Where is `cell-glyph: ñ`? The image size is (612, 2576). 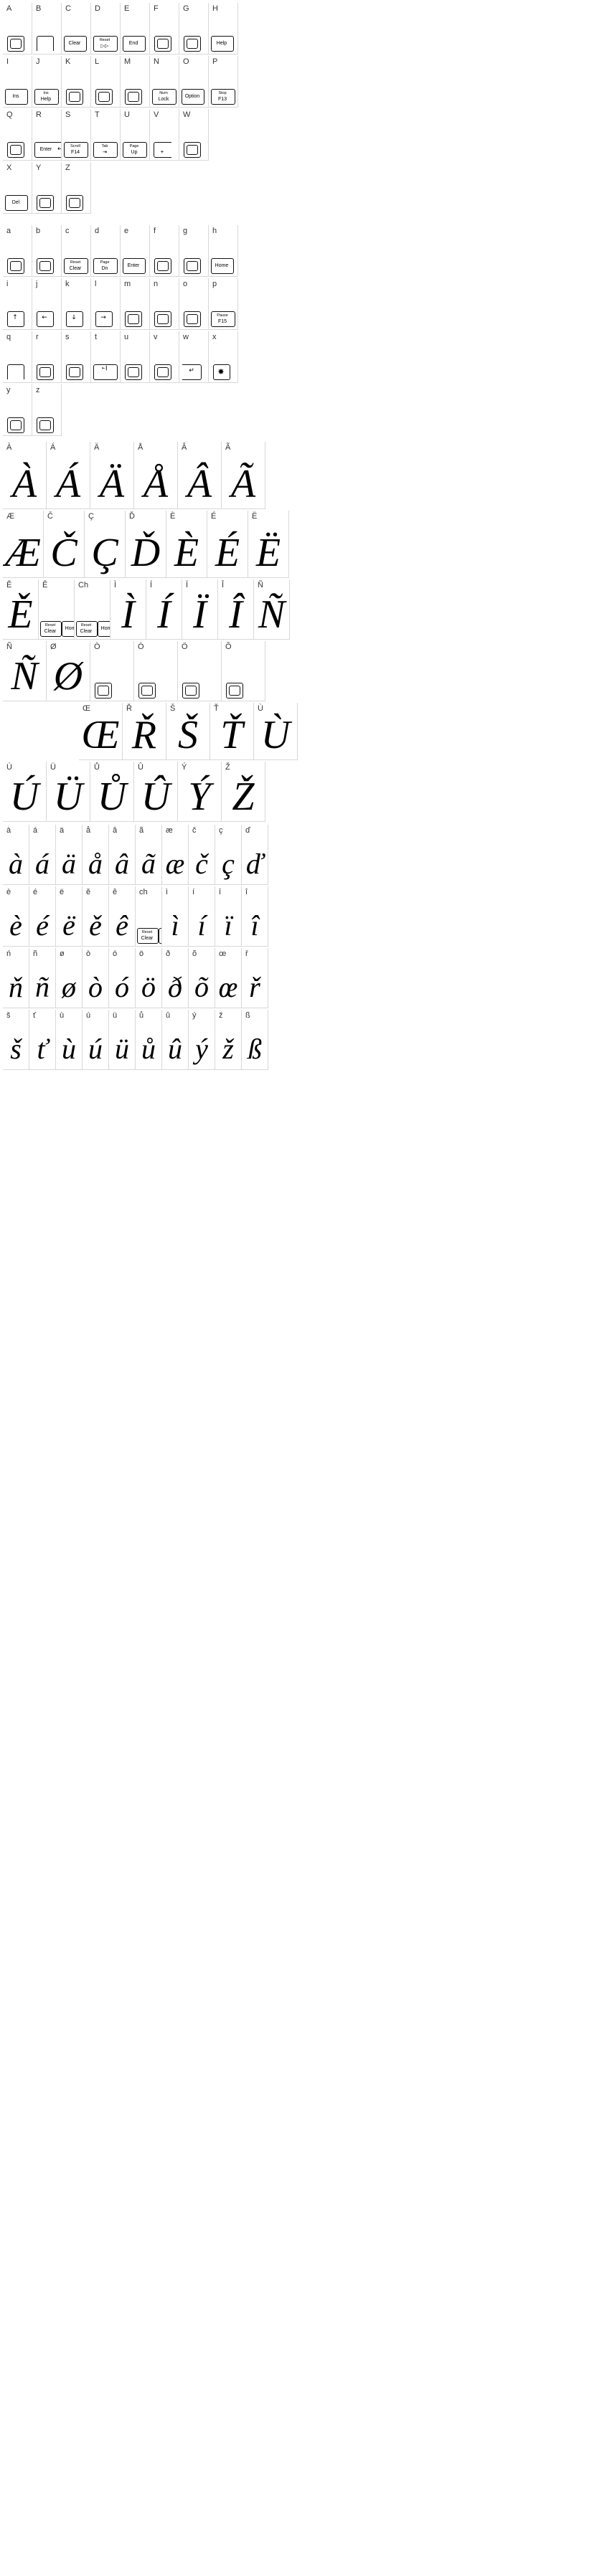
cell-glyph: ñ is located at coordinates (42, 987).